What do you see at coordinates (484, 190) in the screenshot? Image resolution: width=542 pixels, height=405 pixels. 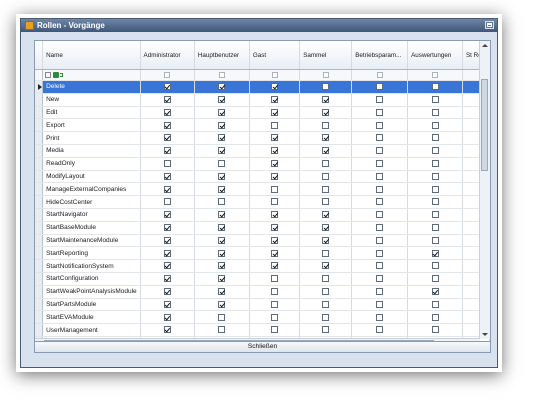 I see `vertical-scrollbar` at bounding box center [484, 190].